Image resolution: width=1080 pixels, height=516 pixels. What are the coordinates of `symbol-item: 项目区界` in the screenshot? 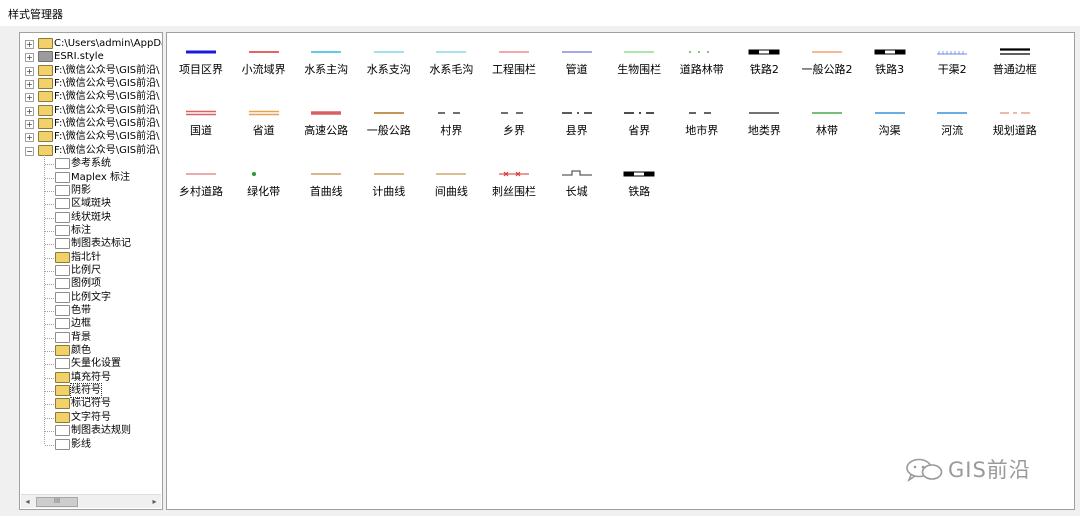 It's located at (201, 64).